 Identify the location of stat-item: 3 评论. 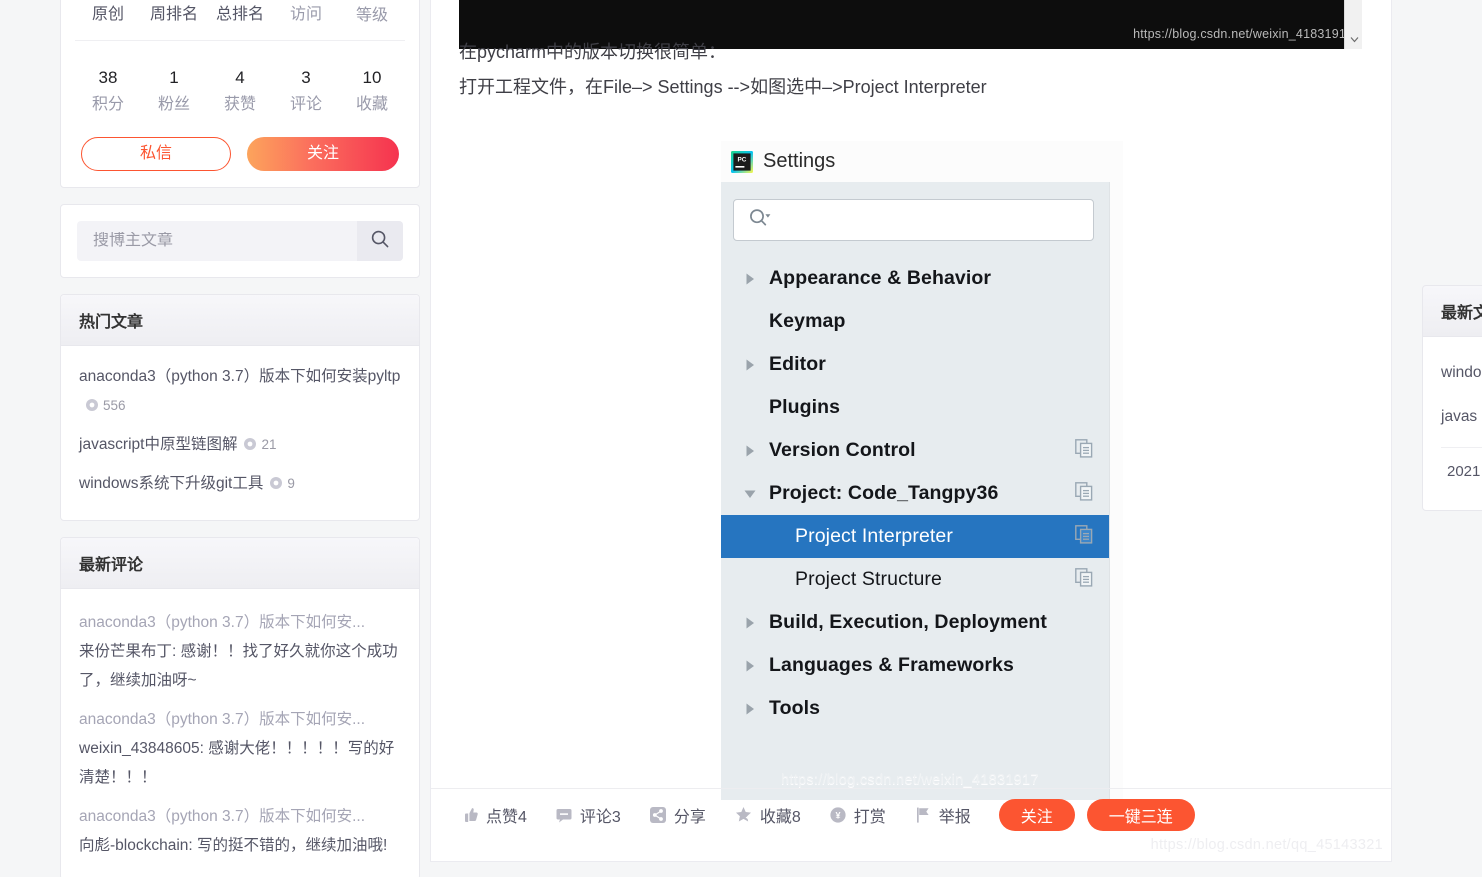
(306, 88).